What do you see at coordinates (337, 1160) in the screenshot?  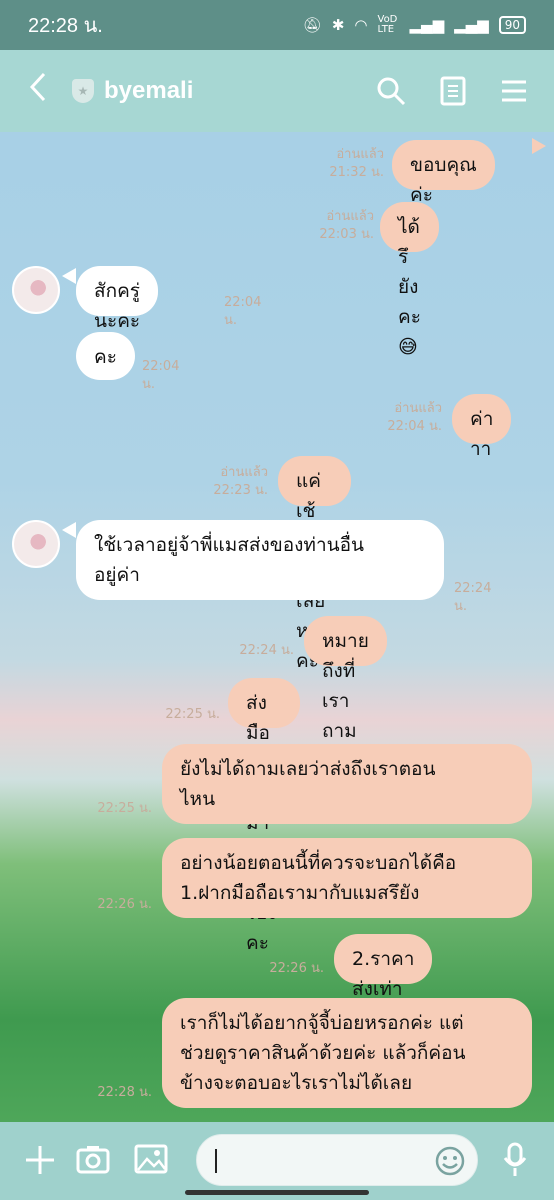 I see `message-input` at bounding box center [337, 1160].